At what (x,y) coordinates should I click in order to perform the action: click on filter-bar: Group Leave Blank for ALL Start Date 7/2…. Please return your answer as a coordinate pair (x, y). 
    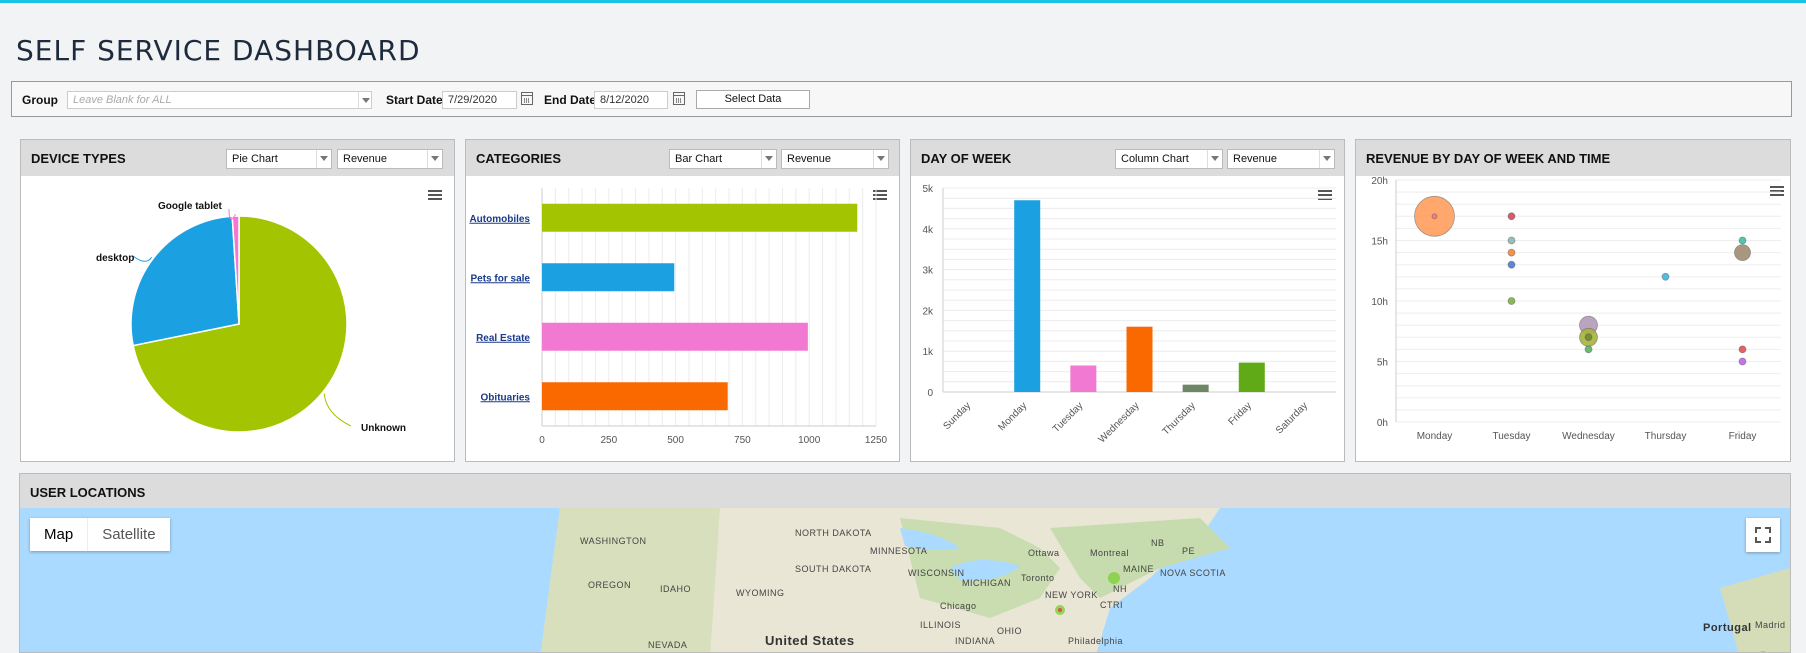
    Looking at the image, I should click on (901, 99).